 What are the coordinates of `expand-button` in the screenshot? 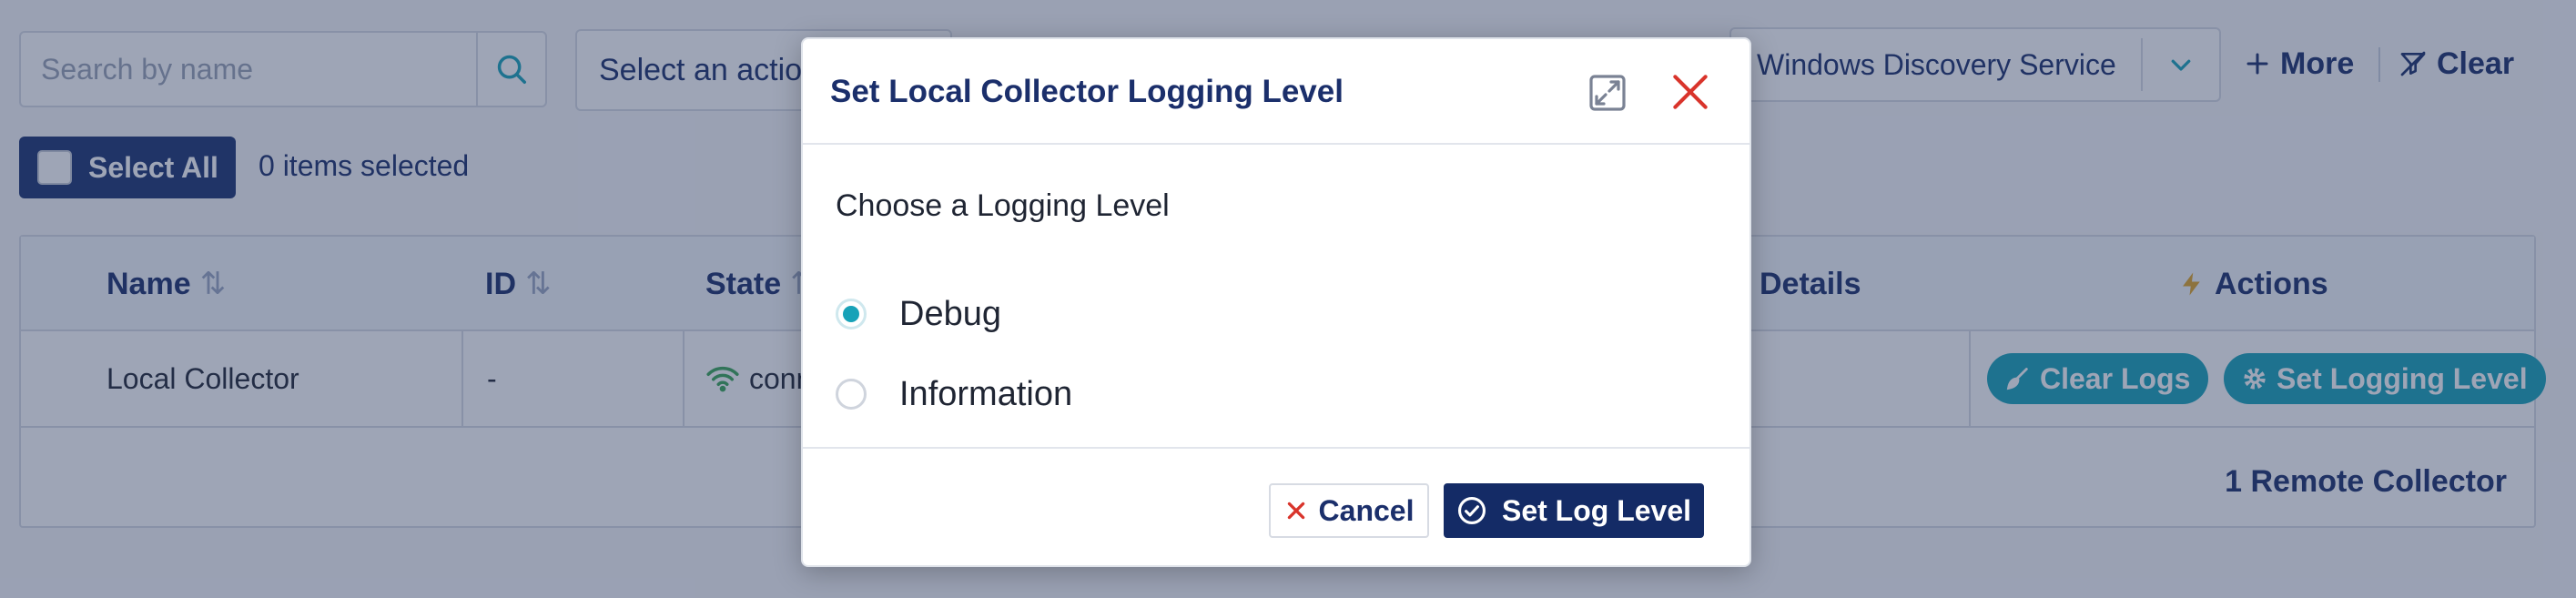 It's located at (1607, 93).